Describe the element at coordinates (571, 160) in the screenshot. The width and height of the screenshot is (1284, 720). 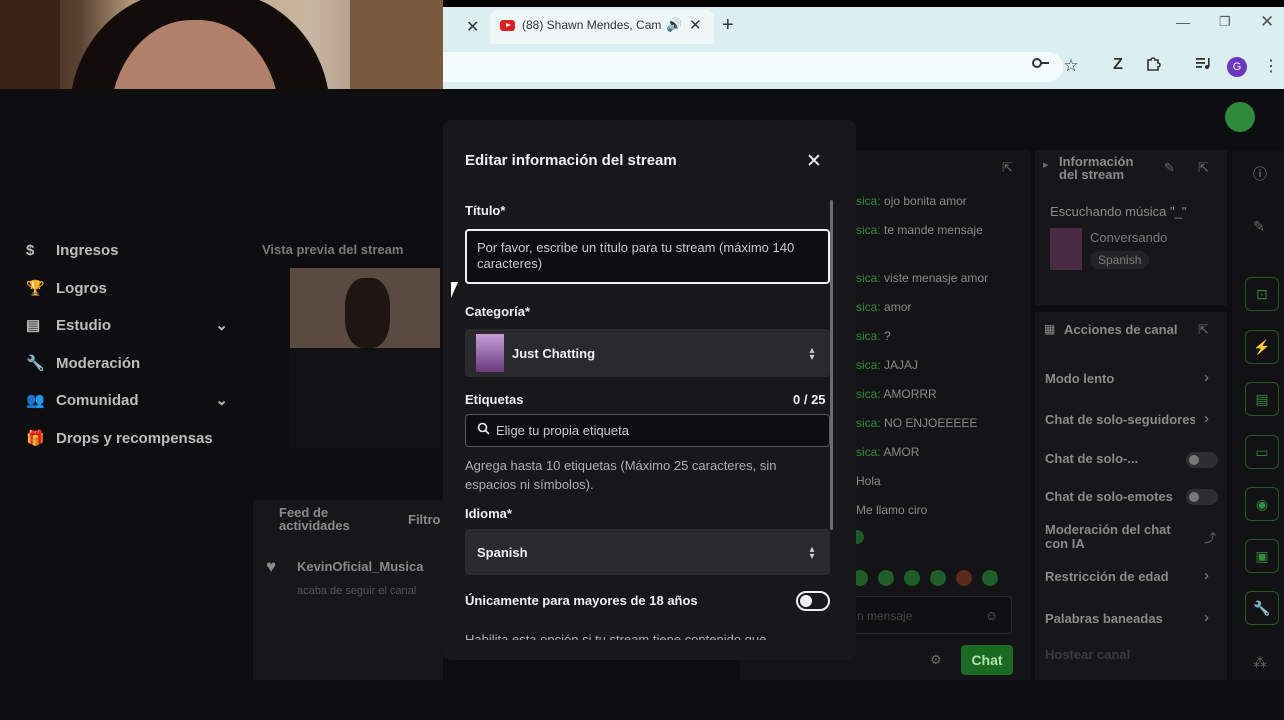
I see `modal-title: Editar información del stream` at that location.